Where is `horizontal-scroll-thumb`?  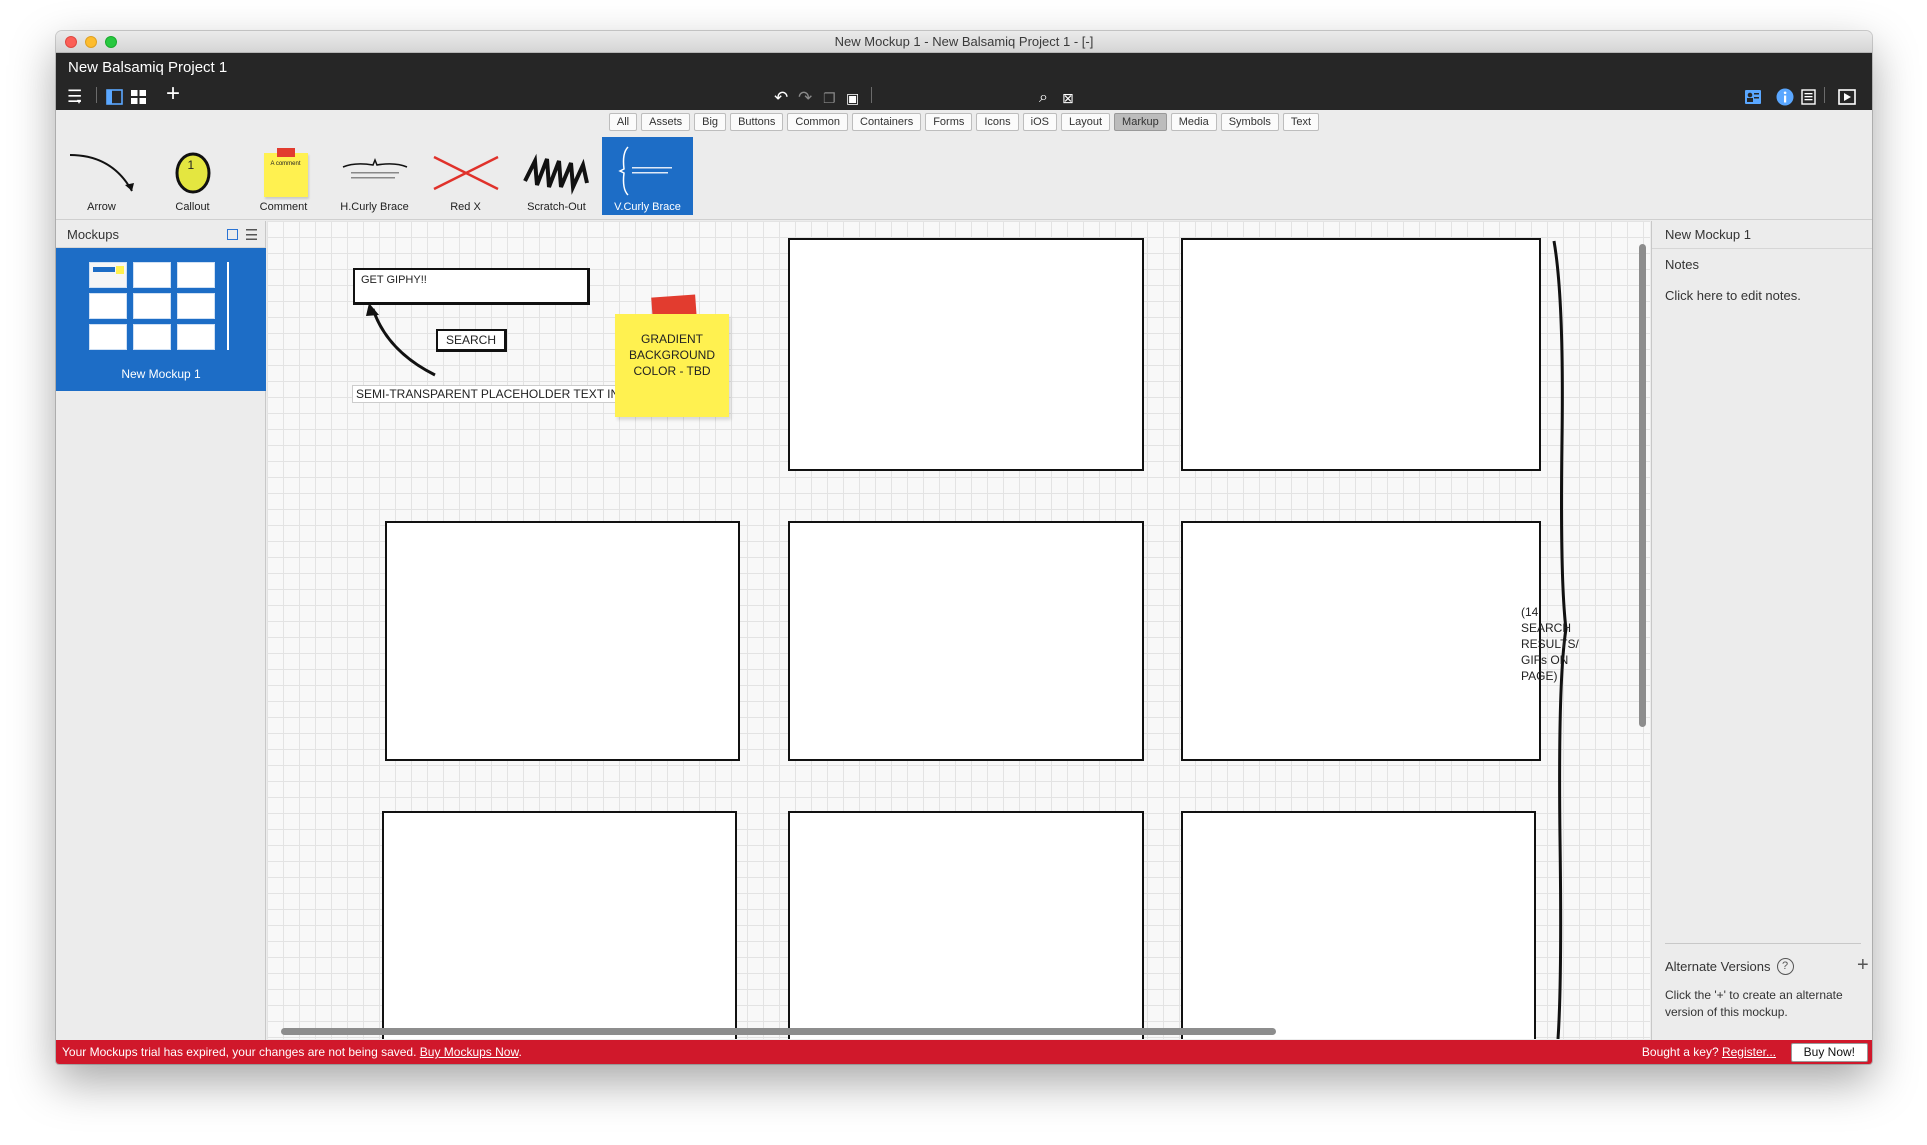 horizontal-scroll-thumb is located at coordinates (778, 1031).